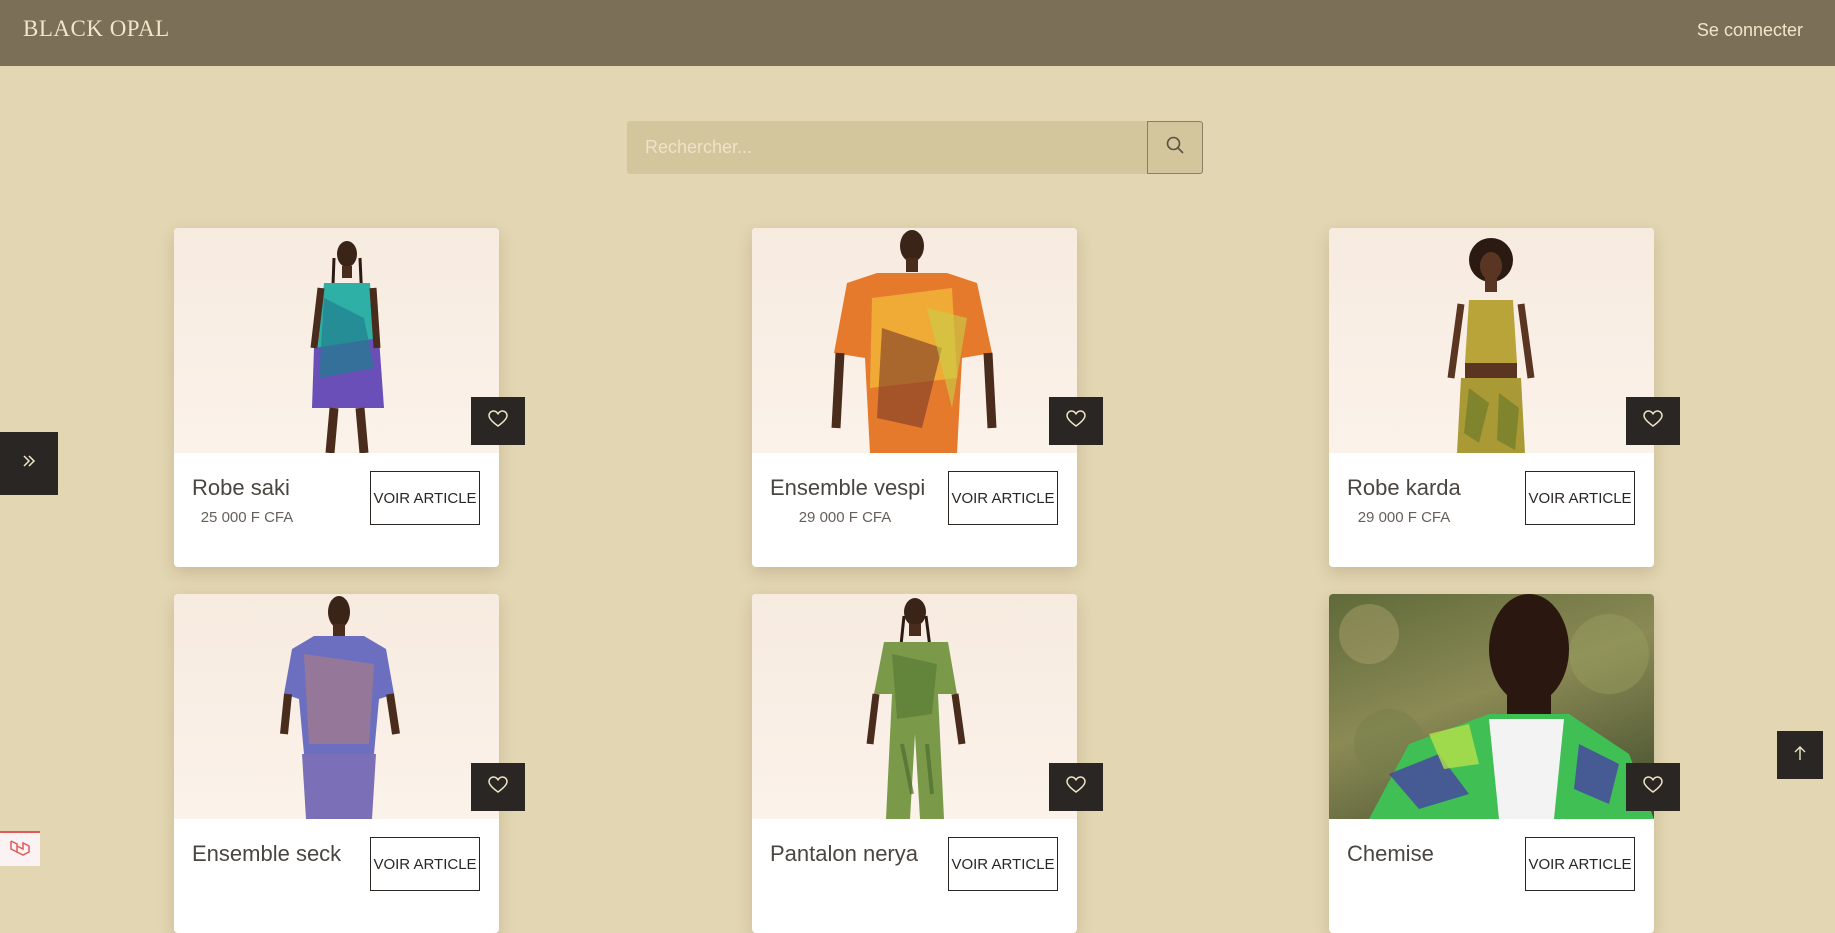  I want to click on search-button, so click(1175, 147).